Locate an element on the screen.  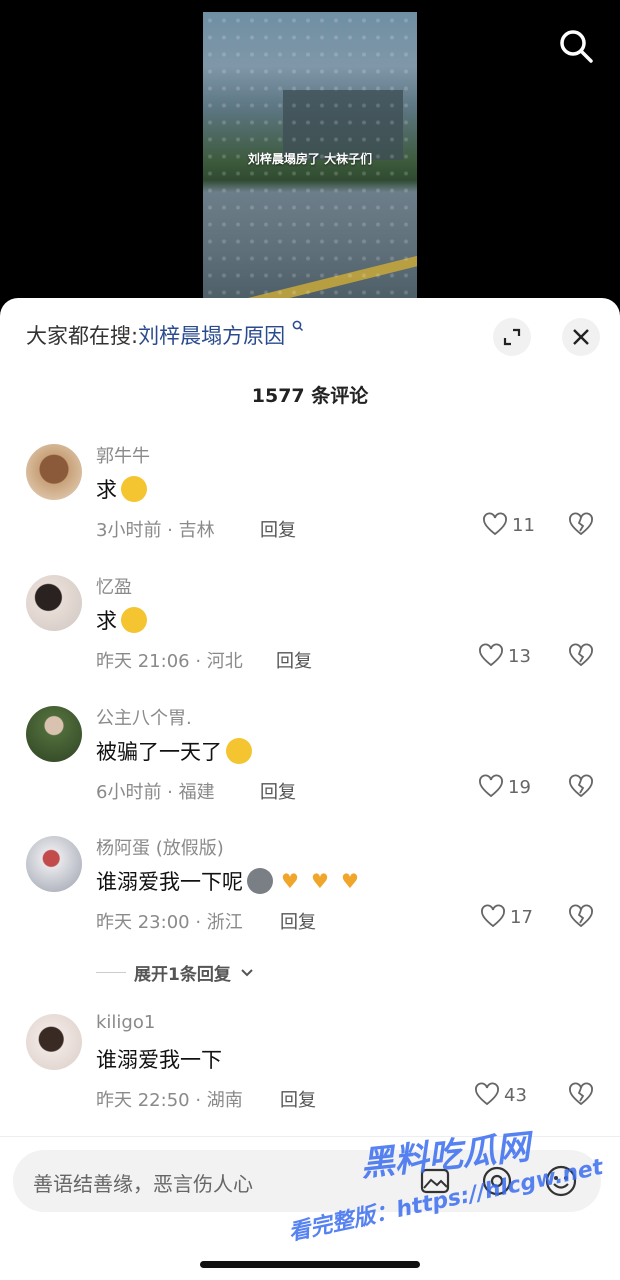
search-small-icon is located at coordinates (297, 326).